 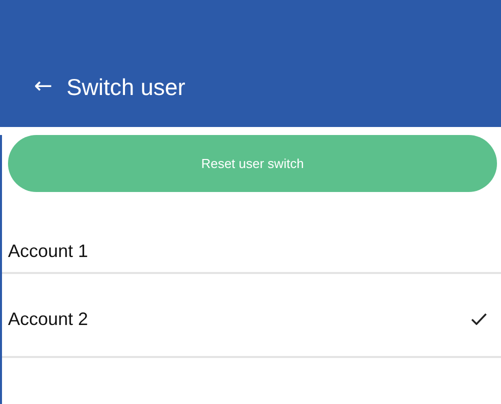 I want to click on account-name: Account 1, so click(x=48, y=251).